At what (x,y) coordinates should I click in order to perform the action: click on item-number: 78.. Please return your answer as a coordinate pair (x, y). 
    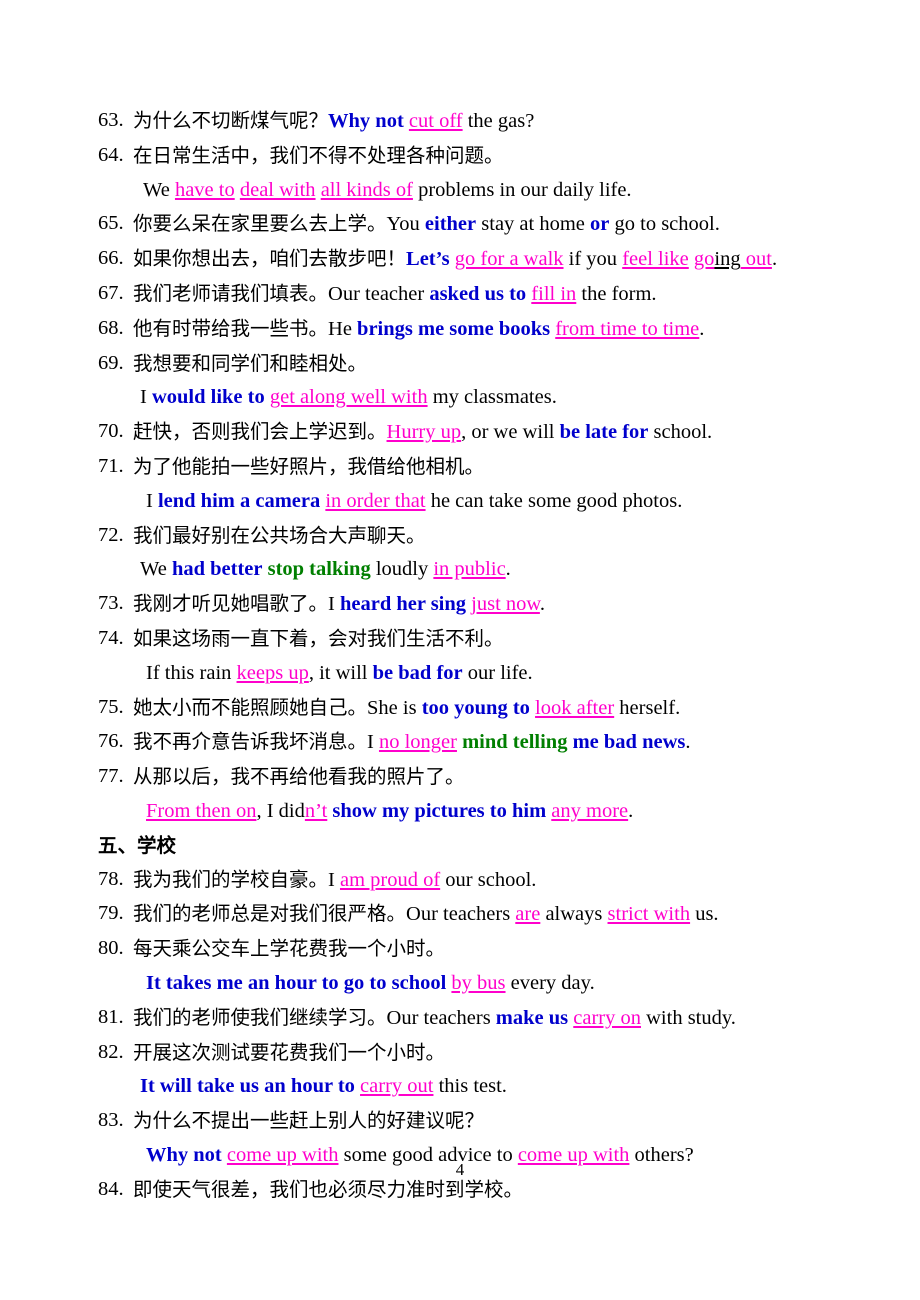
    Looking at the image, I should click on (111, 878).